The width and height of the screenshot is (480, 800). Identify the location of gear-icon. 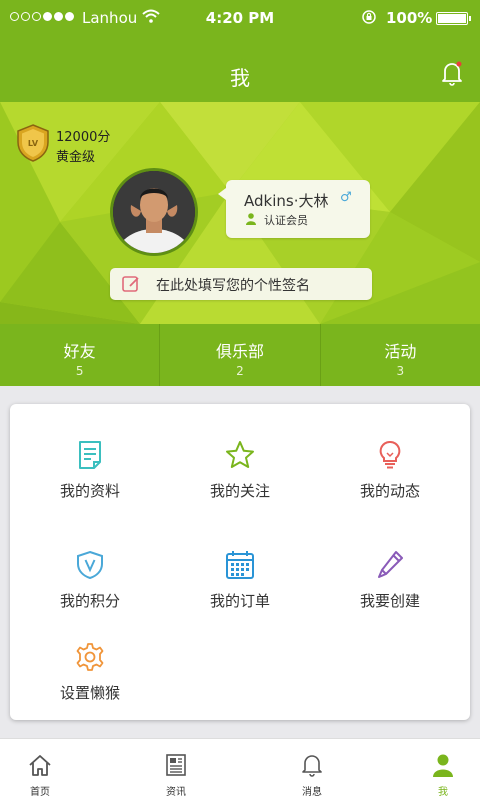
(90, 657).